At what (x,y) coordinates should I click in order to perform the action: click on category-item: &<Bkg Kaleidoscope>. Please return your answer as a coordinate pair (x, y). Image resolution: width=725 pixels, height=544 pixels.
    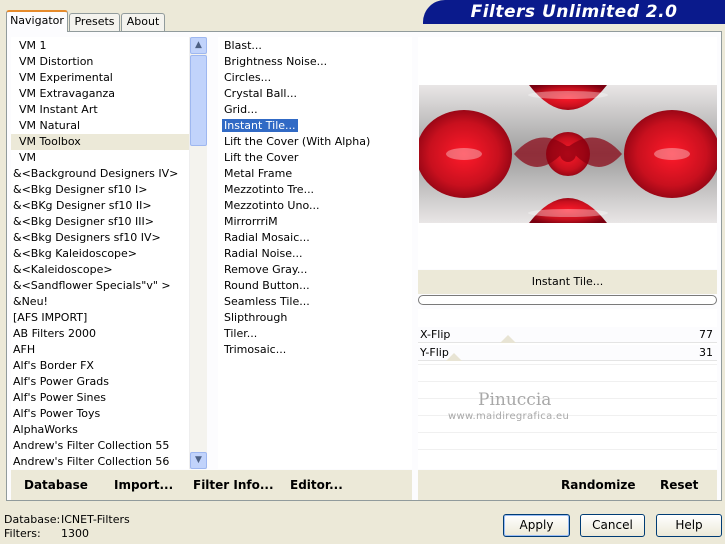
    Looking at the image, I should click on (100, 254).